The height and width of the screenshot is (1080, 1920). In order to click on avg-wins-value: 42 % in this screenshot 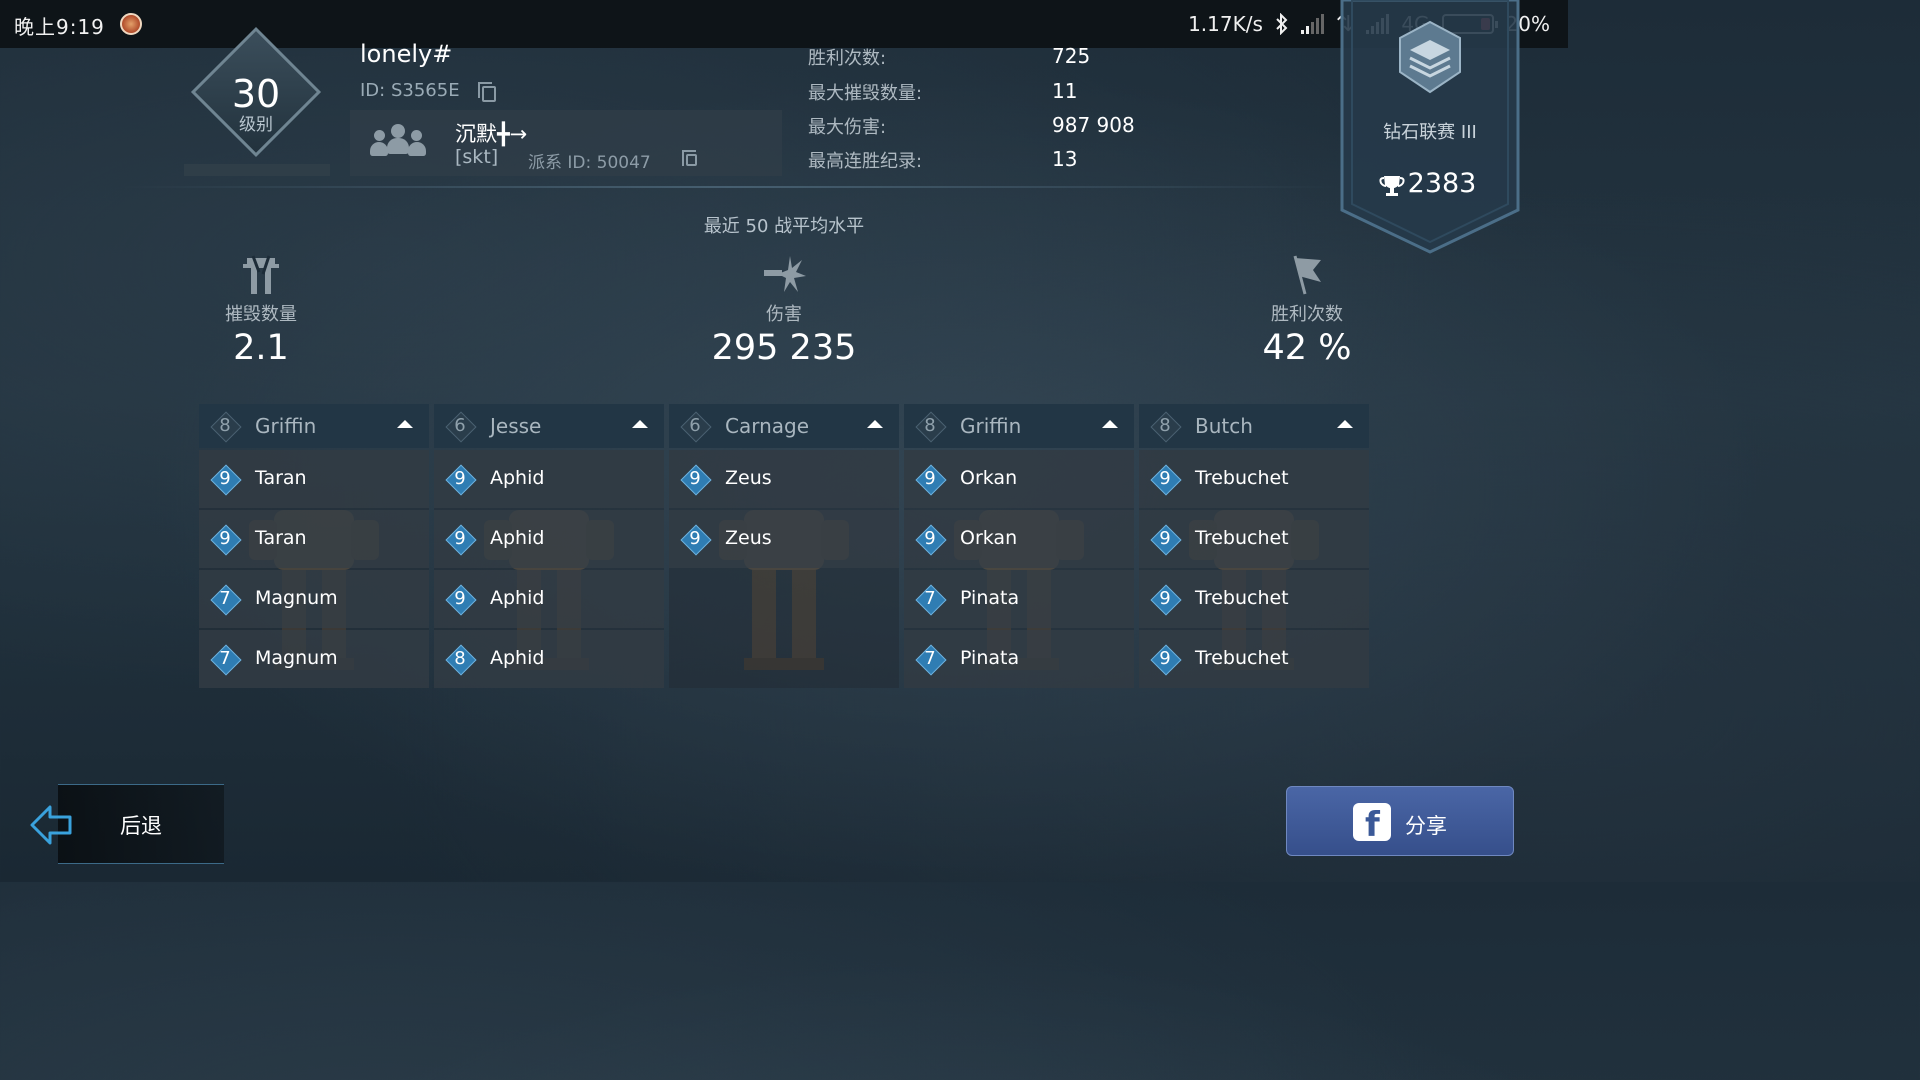, I will do `click(1307, 348)`.